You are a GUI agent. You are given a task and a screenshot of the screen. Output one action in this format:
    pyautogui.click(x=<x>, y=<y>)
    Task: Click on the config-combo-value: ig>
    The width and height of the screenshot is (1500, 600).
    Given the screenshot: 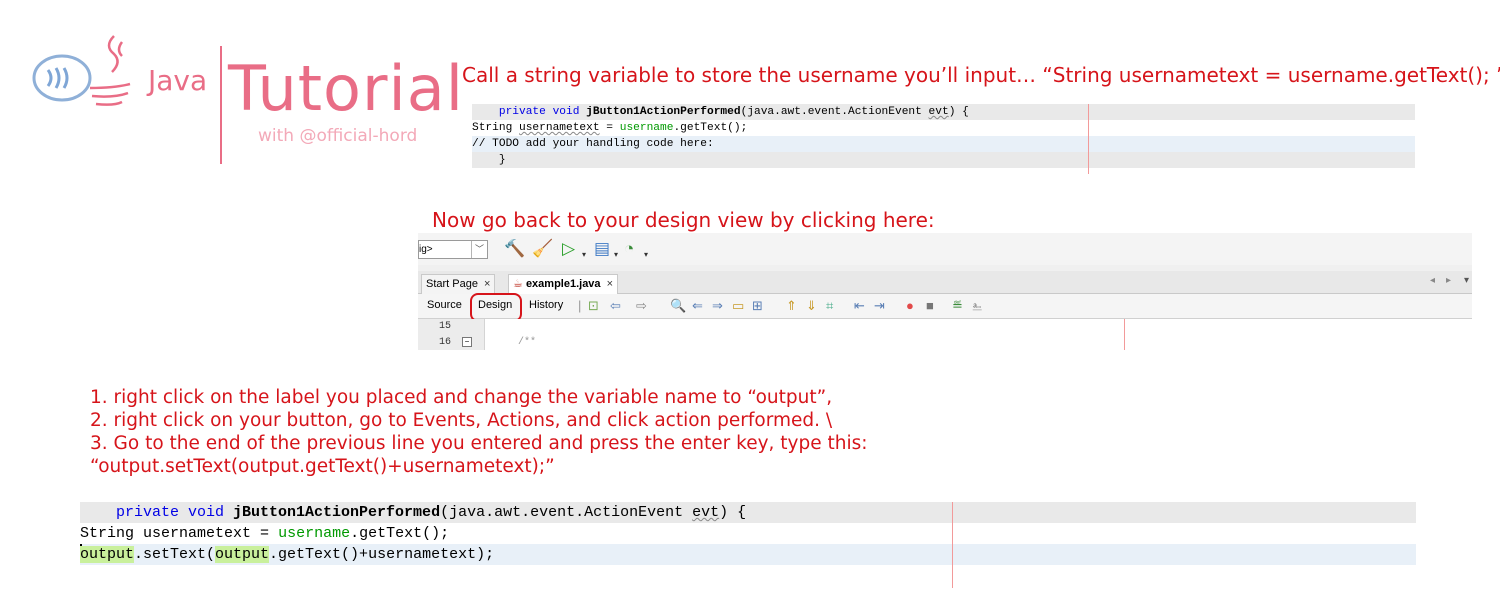 What is the action you would take?
    pyautogui.click(x=426, y=249)
    